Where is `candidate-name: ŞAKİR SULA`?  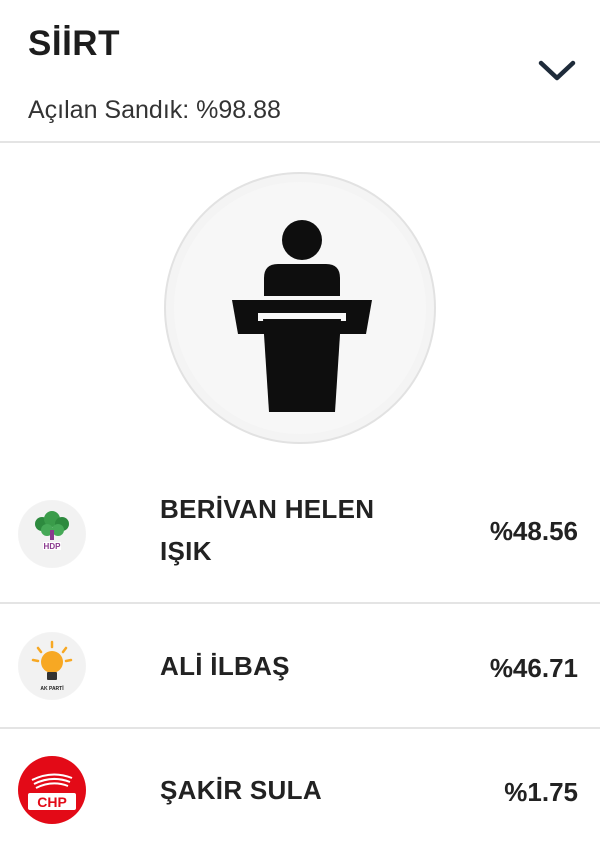 candidate-name: ŞAKİR SULA is located at coordinates (241, 790).